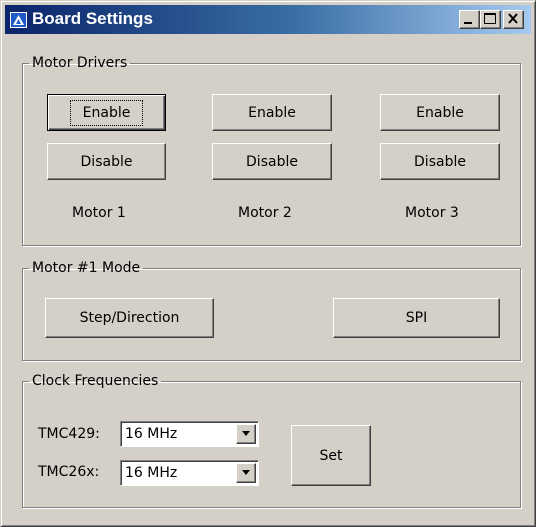  I want to click on close-icon, so click(513, 18).